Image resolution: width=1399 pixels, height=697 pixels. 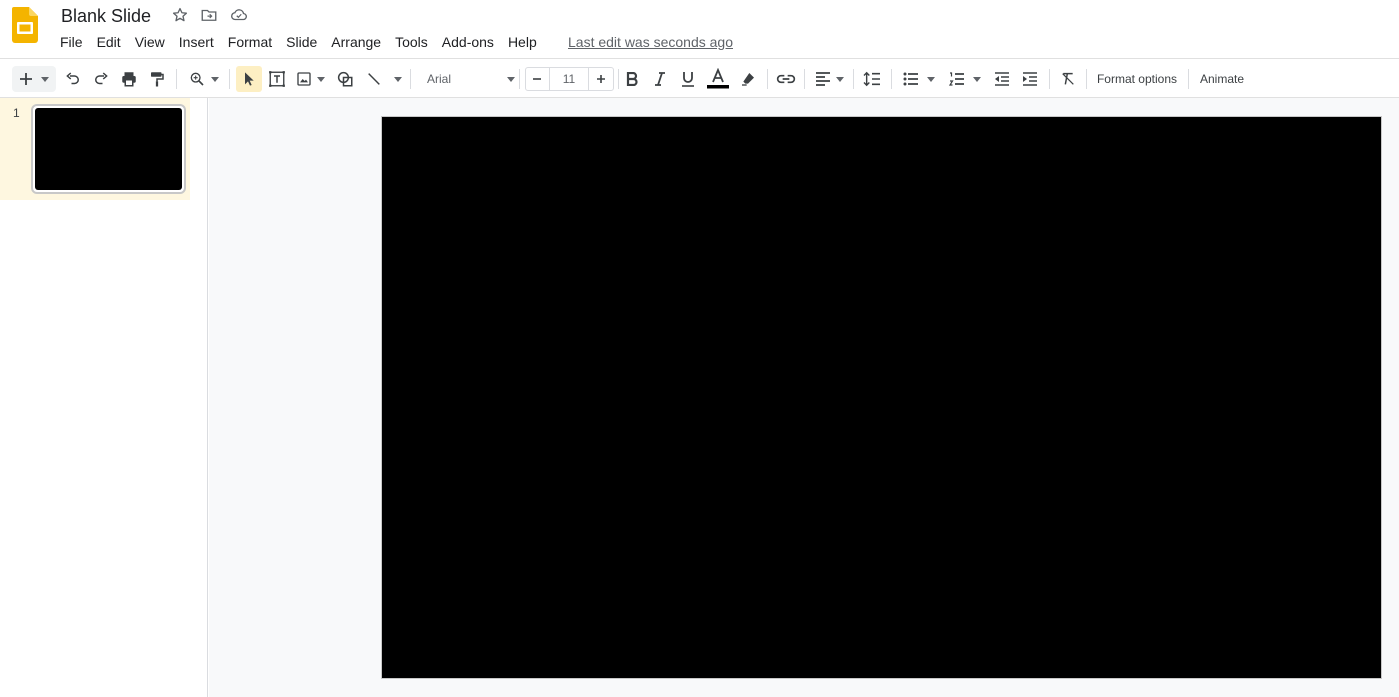 What do you see at coordinates (569, 79) in the screenshot?
I see `font-size-input: 11` at bounding box center [569, 79].